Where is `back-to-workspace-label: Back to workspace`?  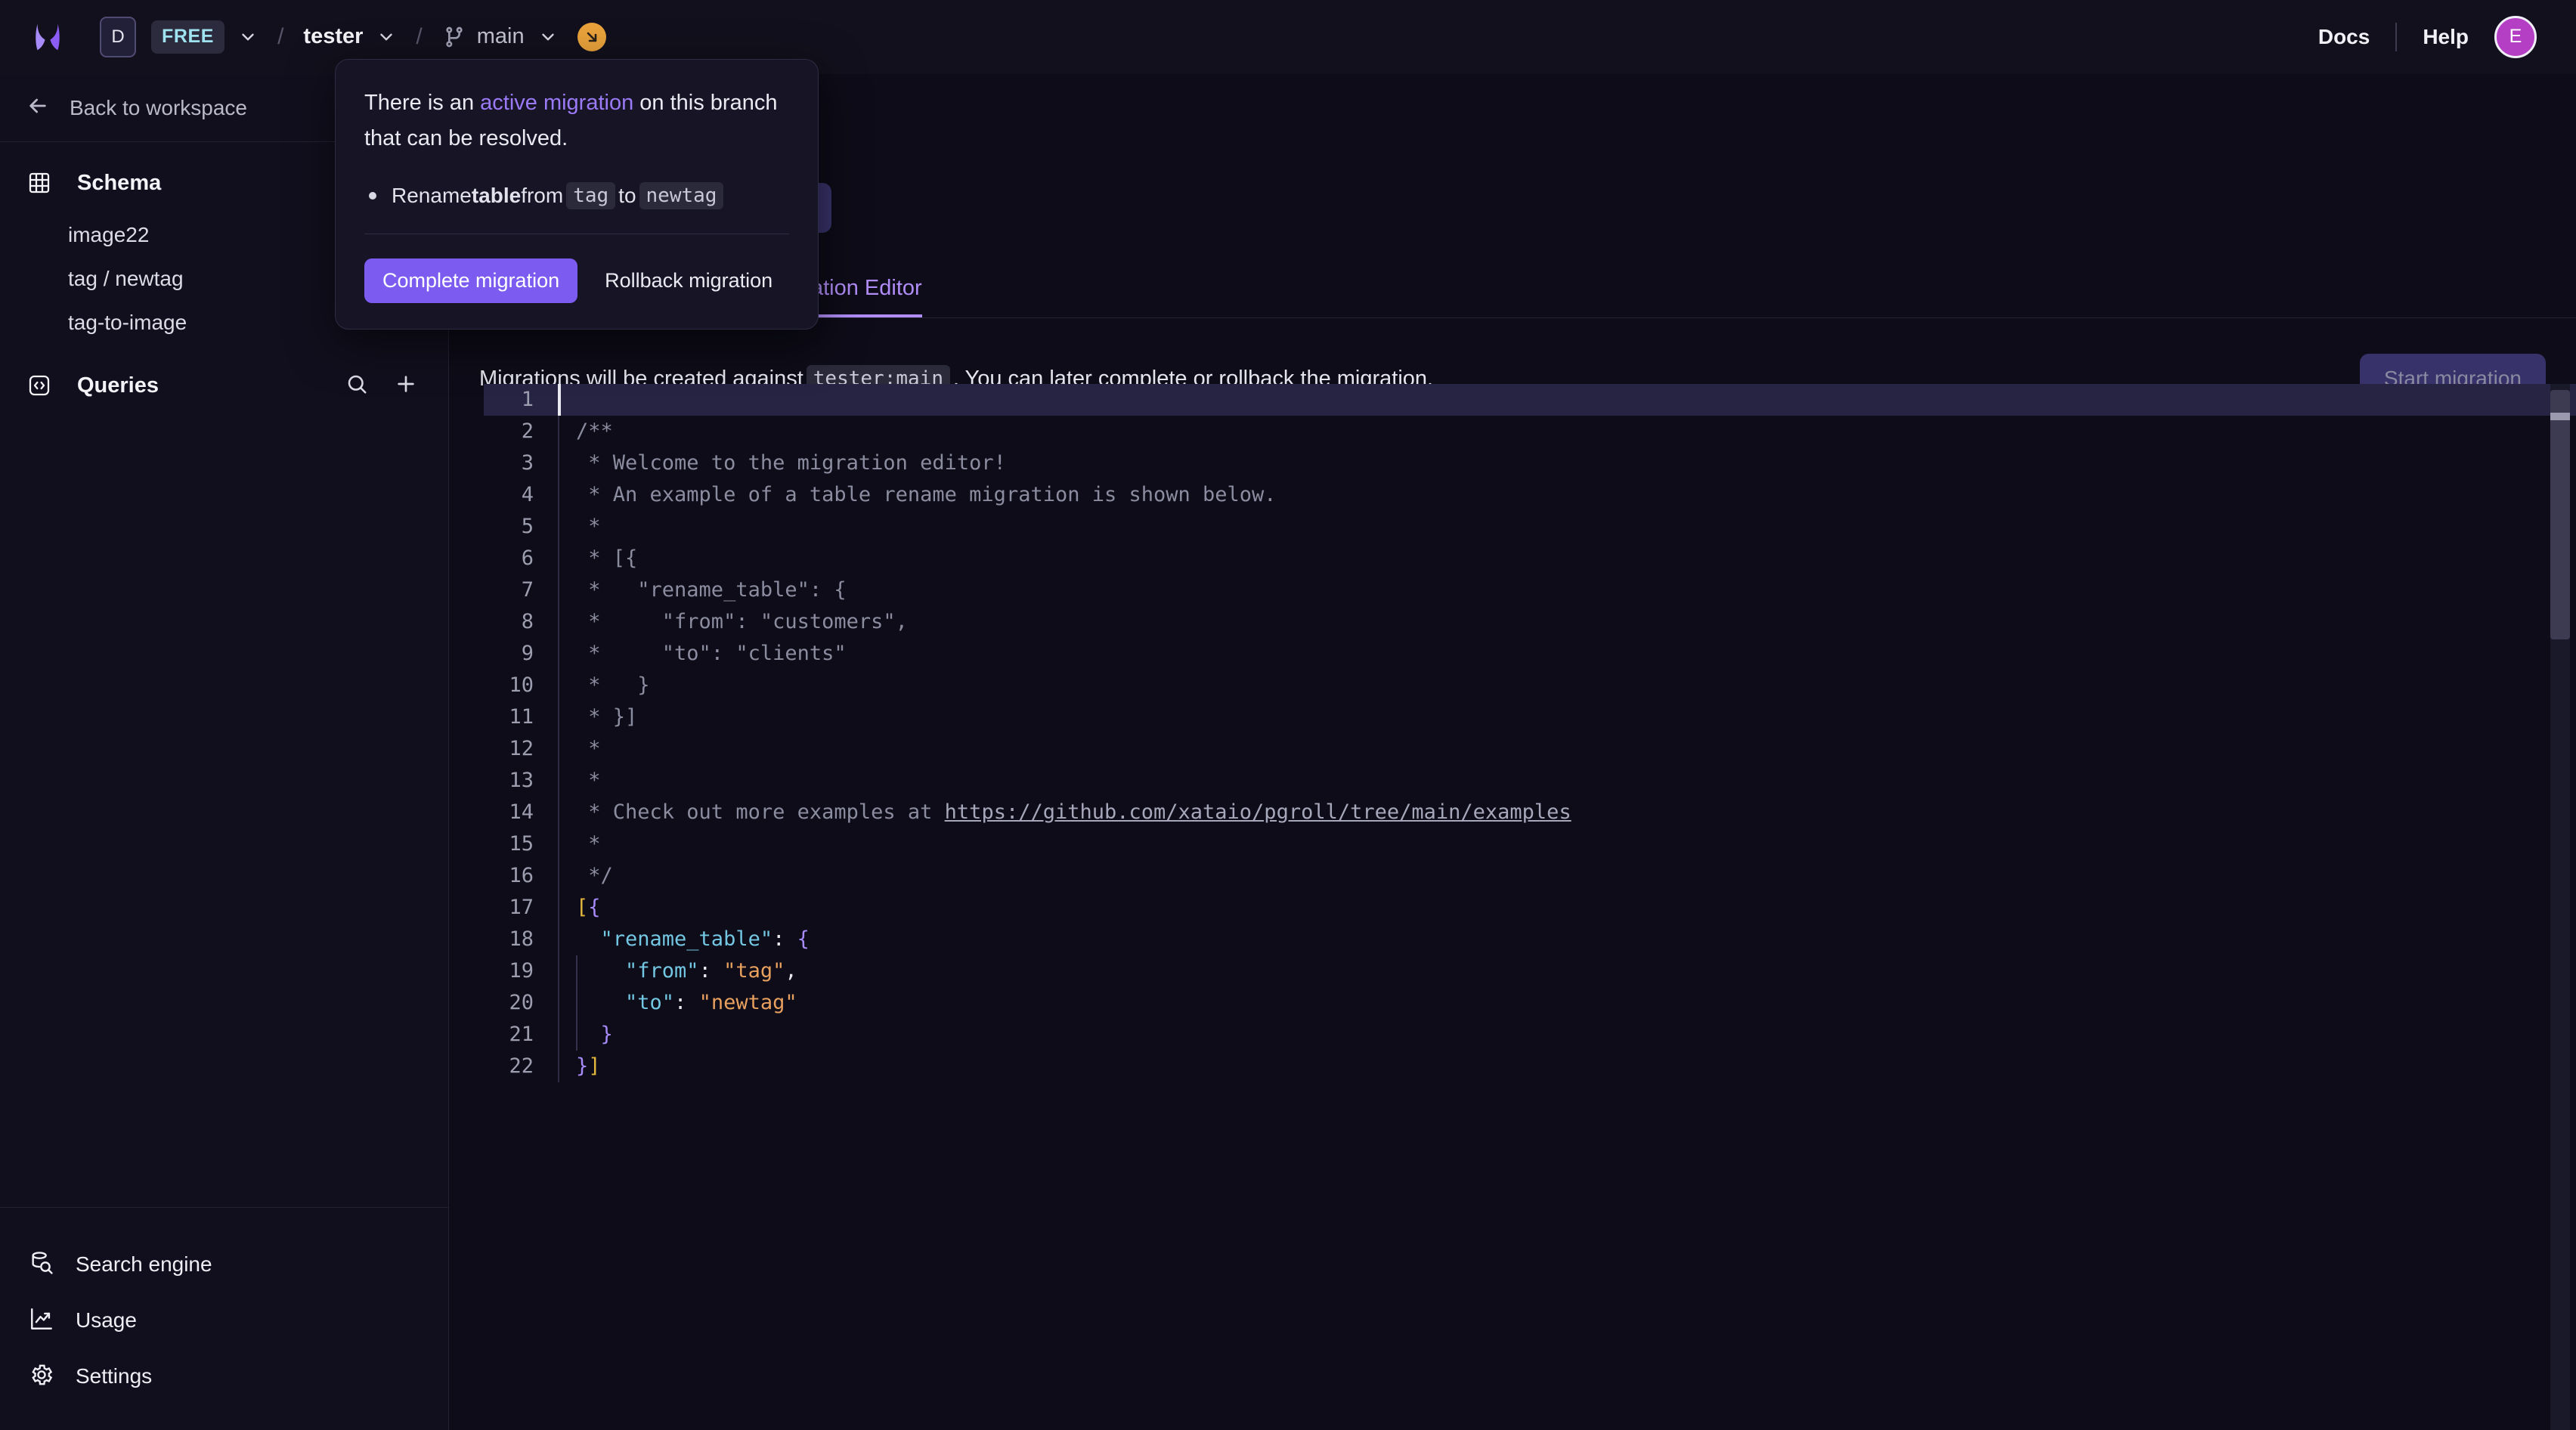 back-to-workspace-label: Back to workspace is located at coordinates (158, 107).